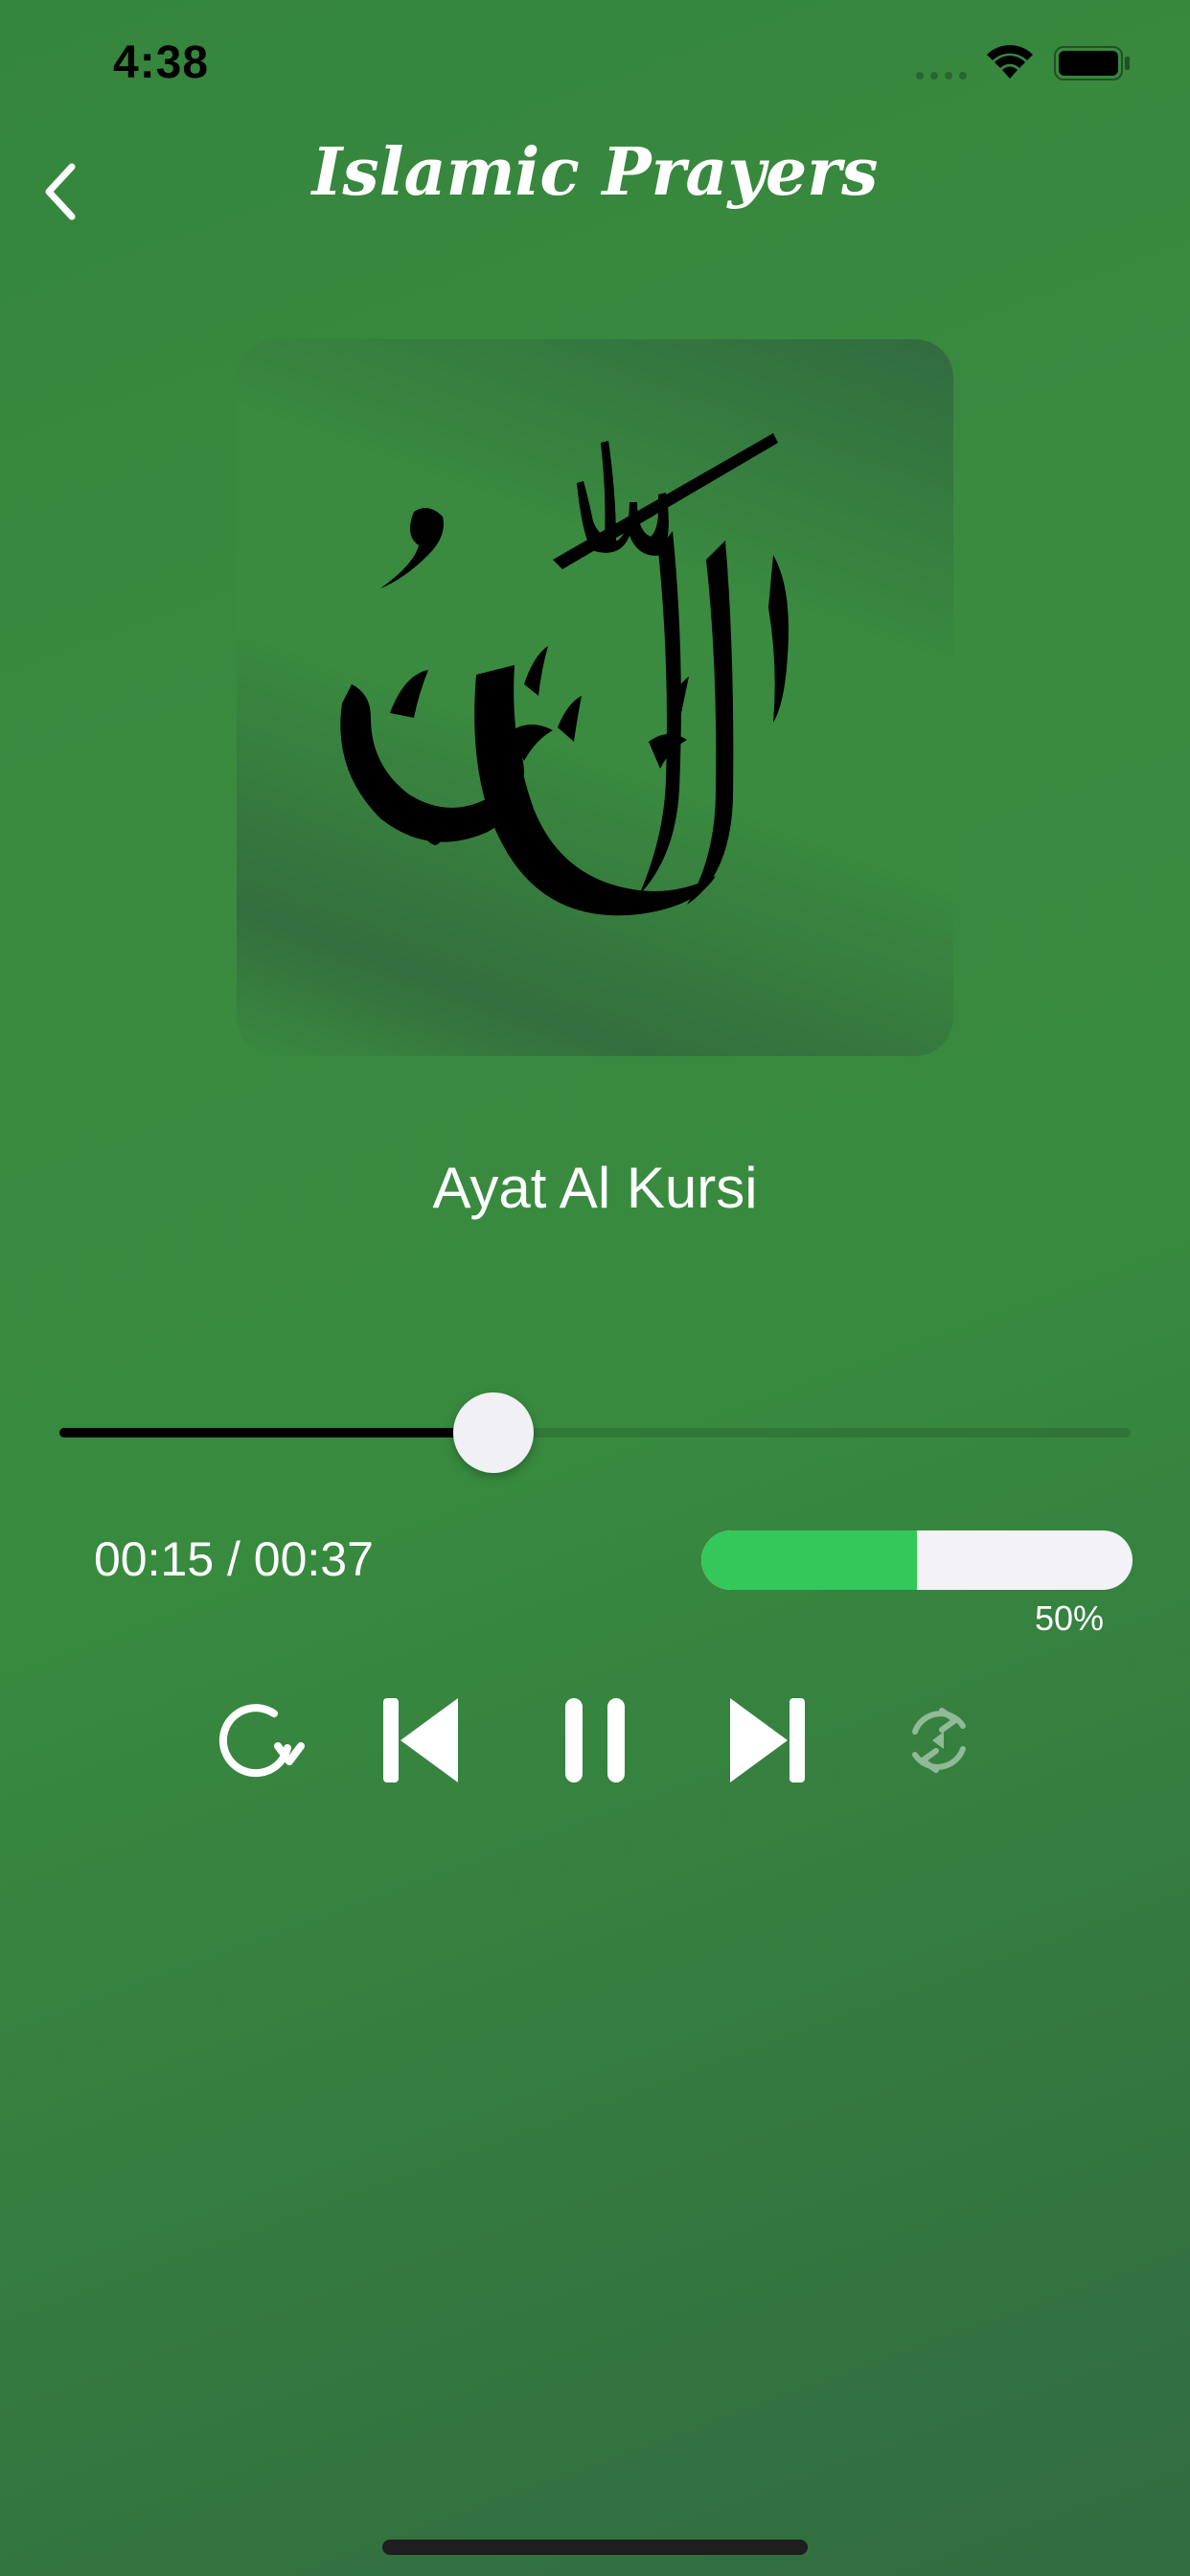  What do you see at coordinates (595, 2547) in the screenshot?
I see `home-indicator` at bounding box center [595, 2547].